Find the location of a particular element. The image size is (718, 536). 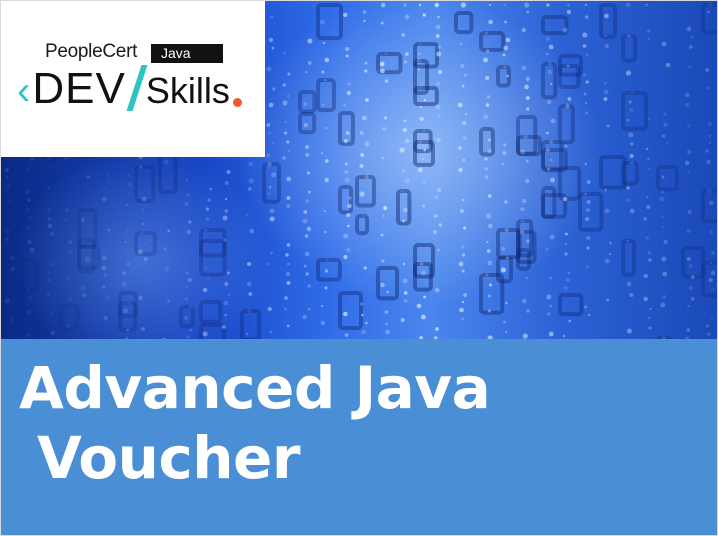

logo: PeopleCert Java ‹ DEV Skills is located at coordinates (133, 79).